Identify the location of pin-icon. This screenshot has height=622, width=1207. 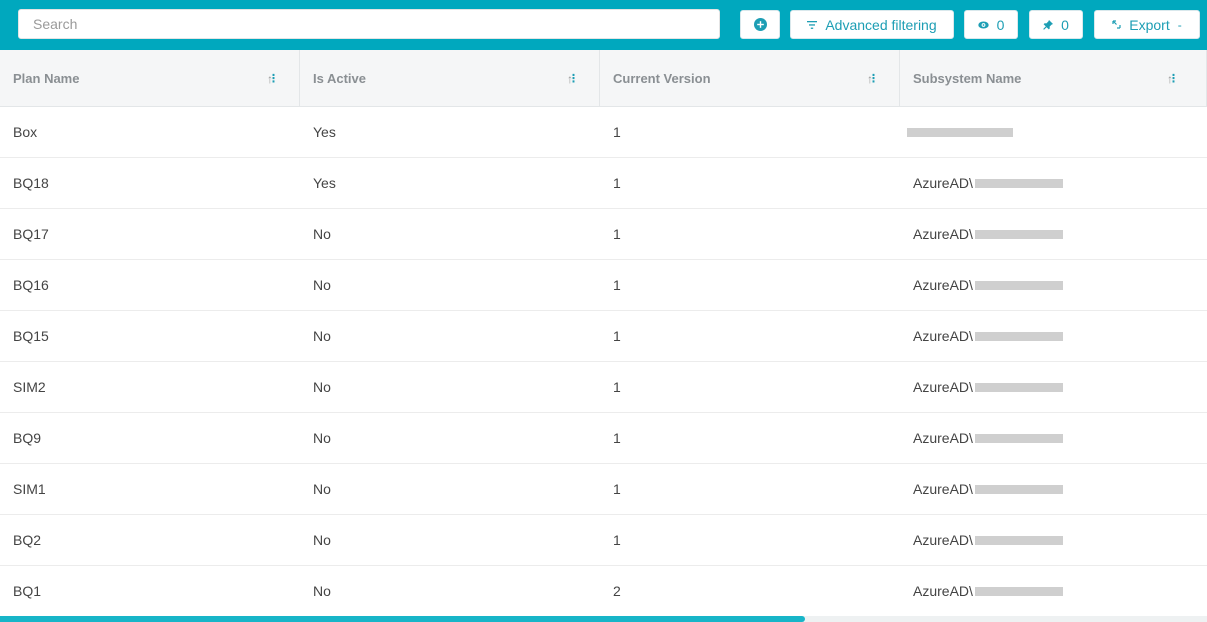
(1048, 24).